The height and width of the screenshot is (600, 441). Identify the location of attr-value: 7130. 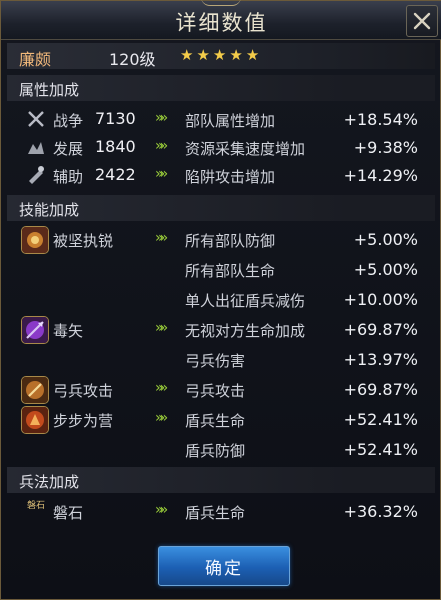
(115, 118).